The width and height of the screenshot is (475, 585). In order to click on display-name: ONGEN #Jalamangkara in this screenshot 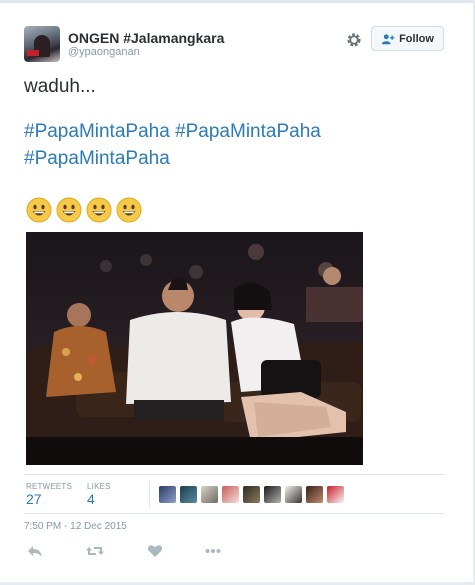, I will do `click(146, 38)`.